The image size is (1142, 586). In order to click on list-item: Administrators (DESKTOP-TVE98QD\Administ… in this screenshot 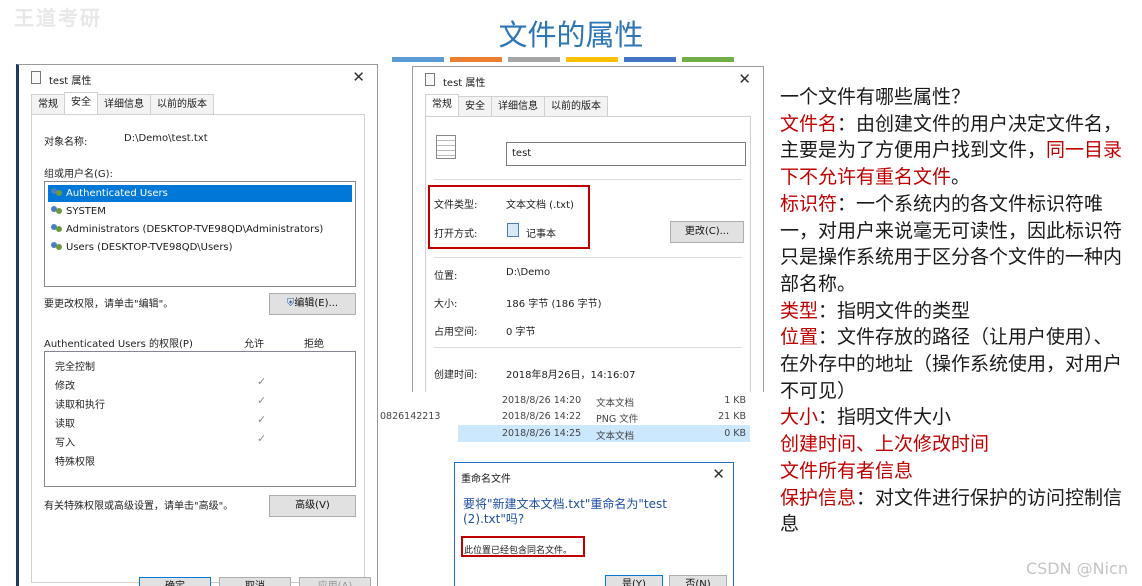, I will do `click(200, 229)`.